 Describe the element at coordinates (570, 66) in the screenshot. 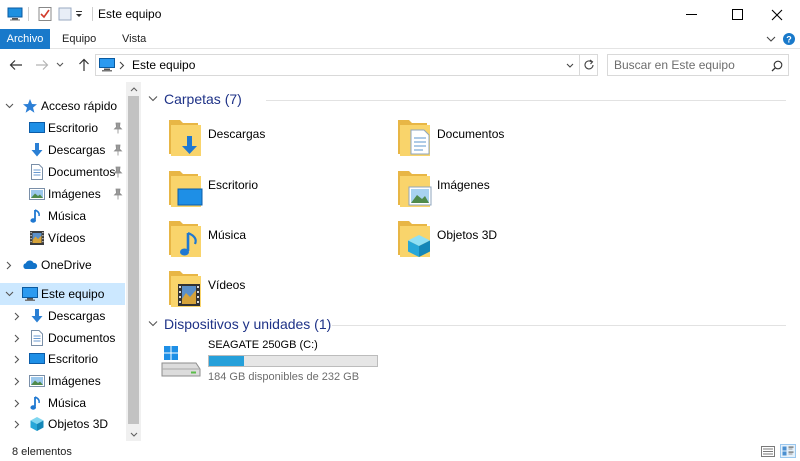

I see `address-history-icon` at that location.